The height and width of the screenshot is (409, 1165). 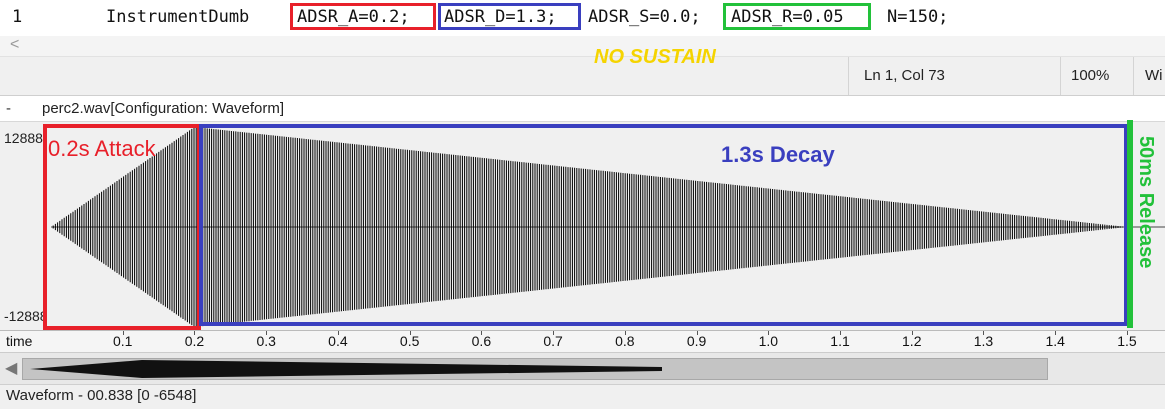 I want to click on status-bar: Ln 1, Col 73 100% Wi, so click(x=582, y=76).